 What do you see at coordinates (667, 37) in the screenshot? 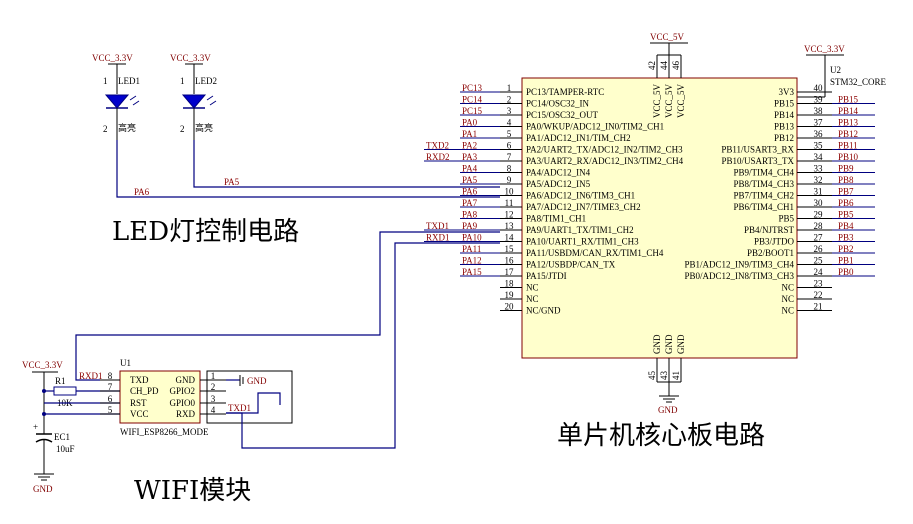
I see `mcu-vcc5-label: VCC_5V` at bounding box center [667, 37].